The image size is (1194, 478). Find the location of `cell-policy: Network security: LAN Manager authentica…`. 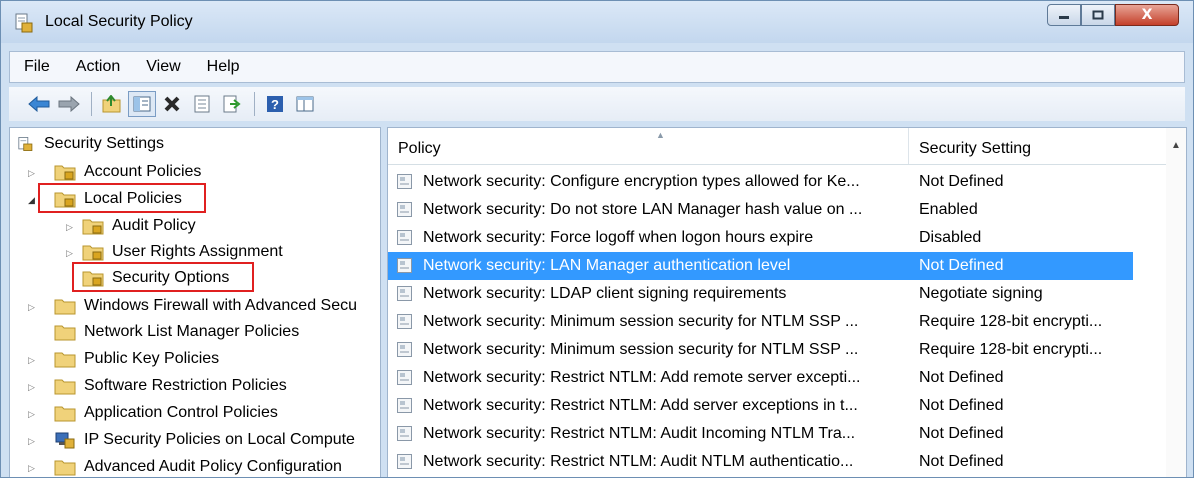

cell-policy: Network security: LAN Manager authentica… is located at coordinates (607, 265).